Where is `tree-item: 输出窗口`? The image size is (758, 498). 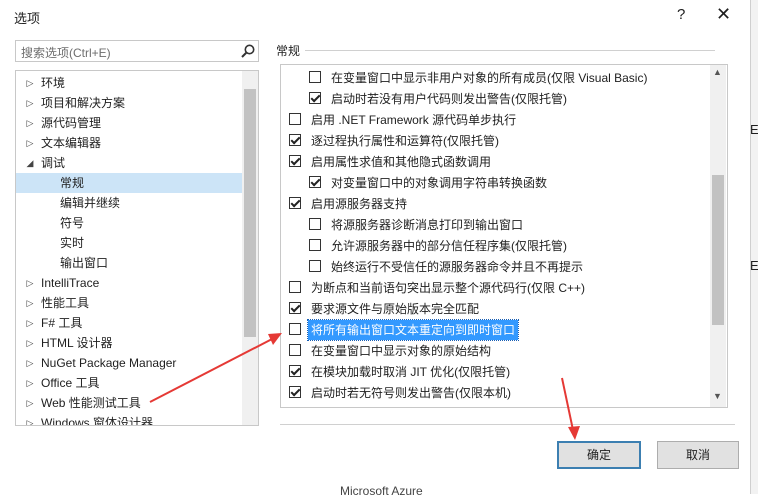
tree-item: 输出窗口 is located at coordinates (129, 263).